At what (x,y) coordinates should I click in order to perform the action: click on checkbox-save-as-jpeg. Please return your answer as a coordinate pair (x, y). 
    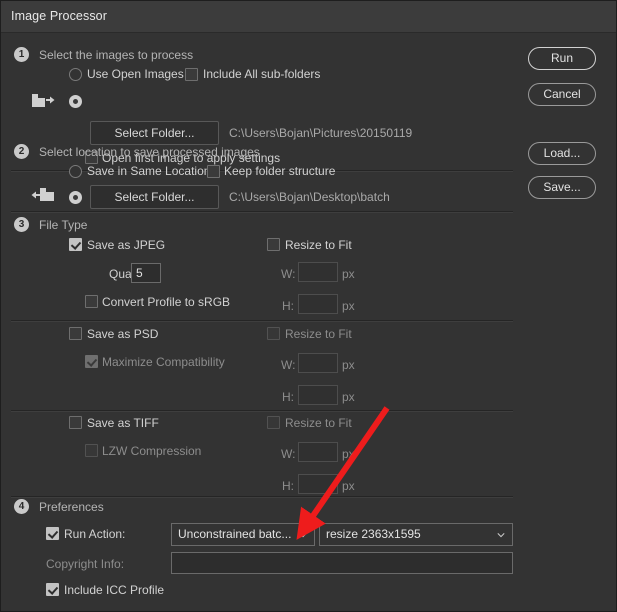
    Looking at the image, I should click on (75, 244).